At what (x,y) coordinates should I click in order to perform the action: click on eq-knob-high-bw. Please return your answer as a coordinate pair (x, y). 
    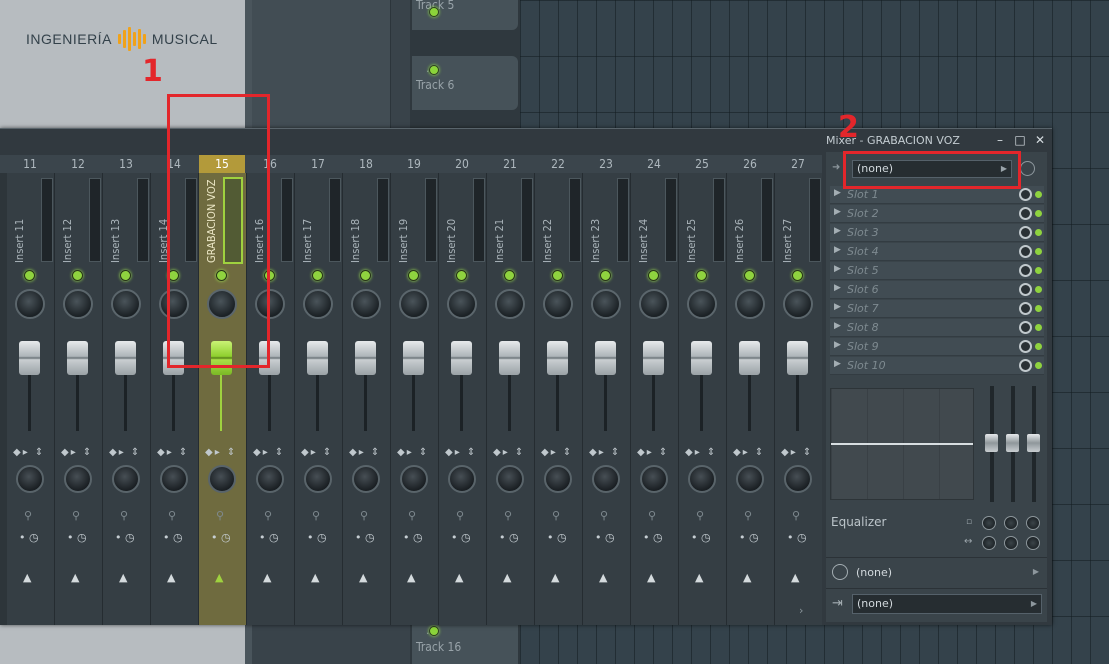
    Looking at the image, I should click on (1033, 543).